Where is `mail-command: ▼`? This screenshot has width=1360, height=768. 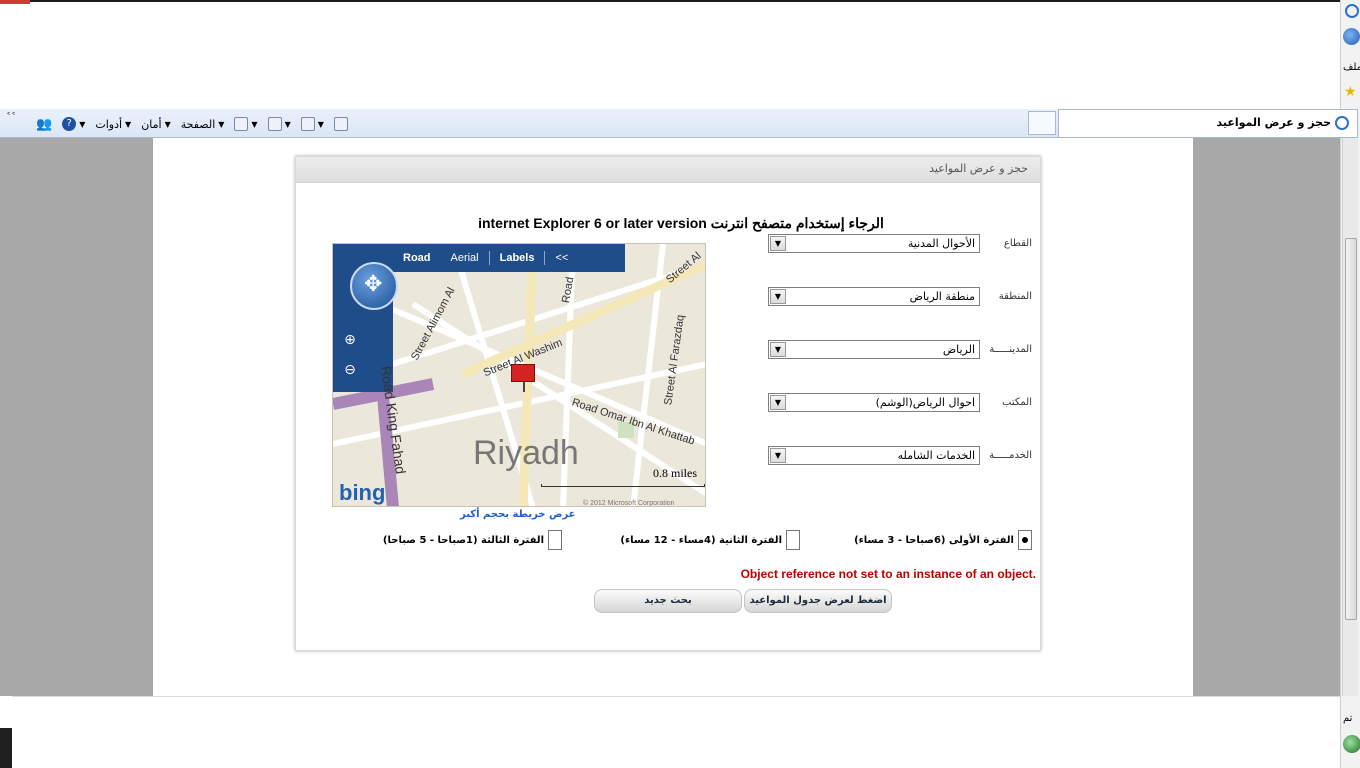 mail-command: ▼ is located at coordinates (279, 124).